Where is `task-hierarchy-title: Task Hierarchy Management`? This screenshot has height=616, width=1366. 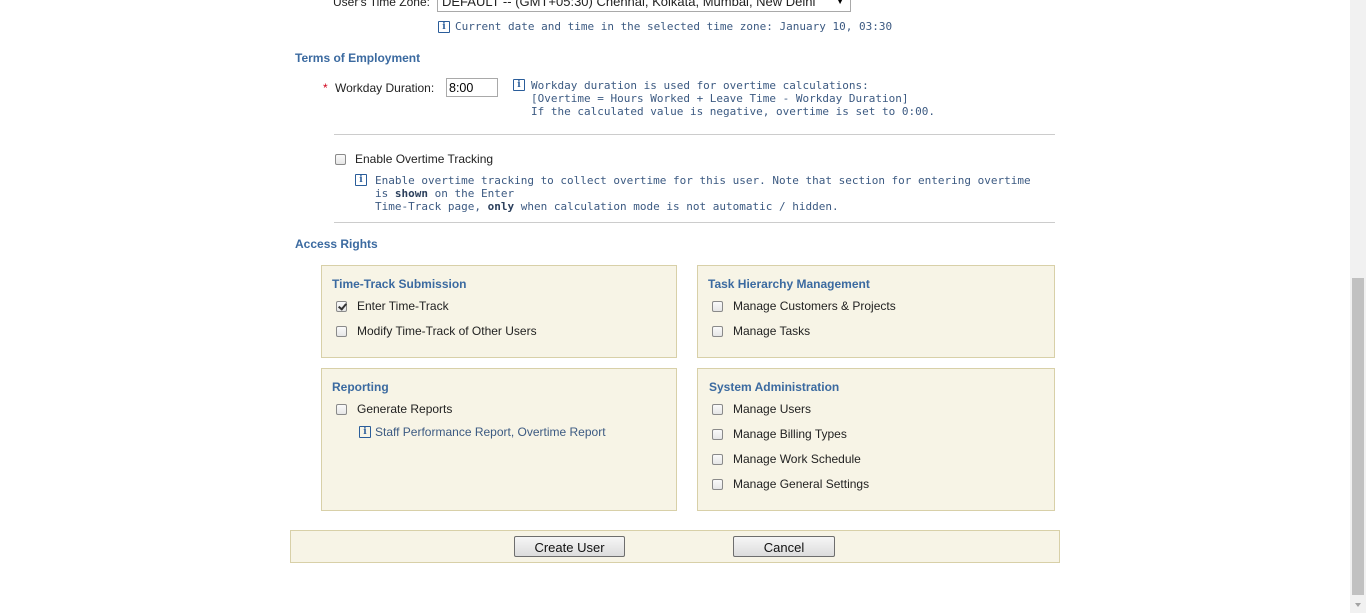 task-hierarchy-title: Task Hierarchy Management is located at coordinates (789, 284).